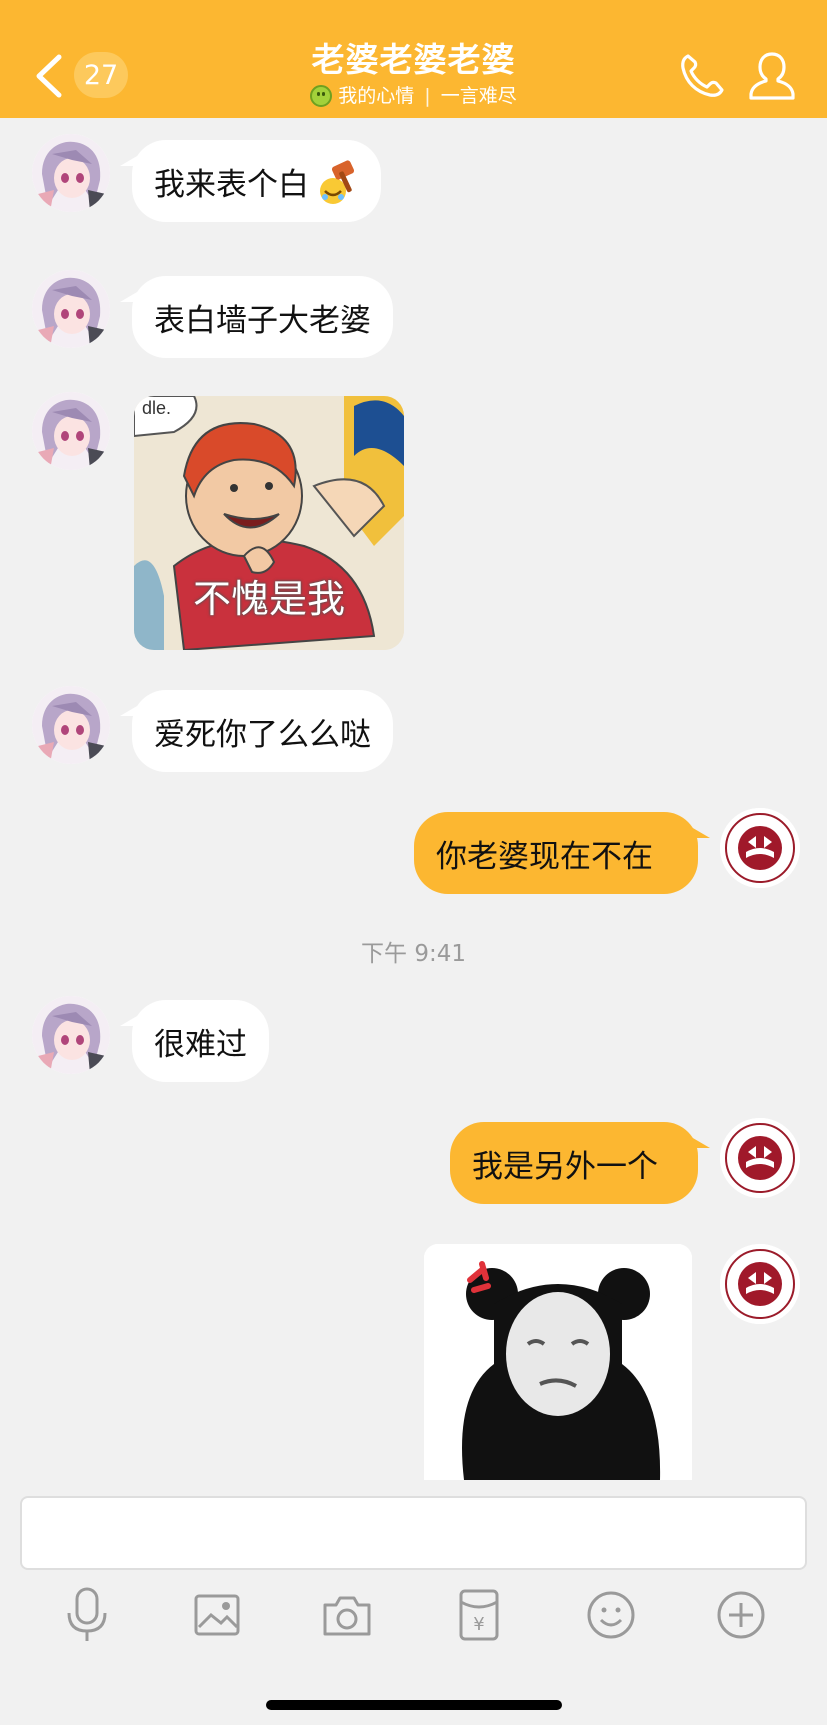 The height and width of the screenshot is (1725, 827). I want to click on profile-button, so click(772, 76).